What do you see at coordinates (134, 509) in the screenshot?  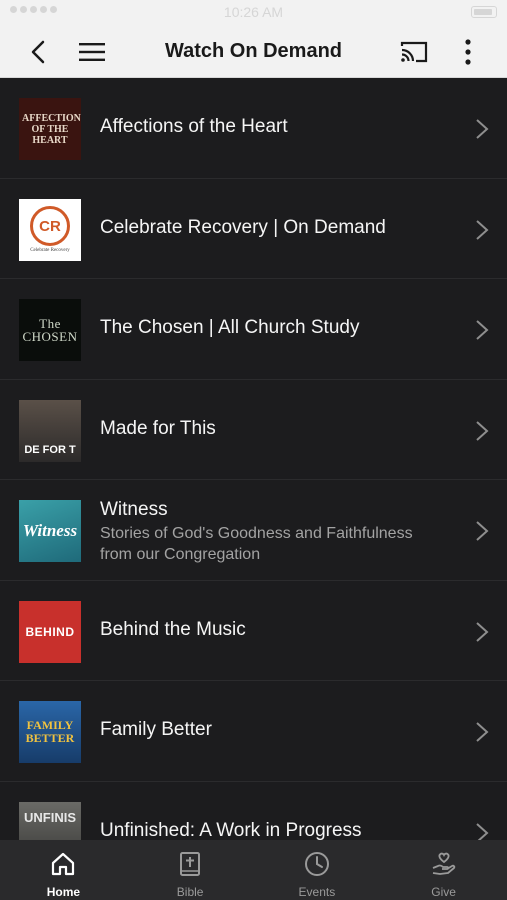 I see `item-title: Witness` at bounding box center [134, 509].